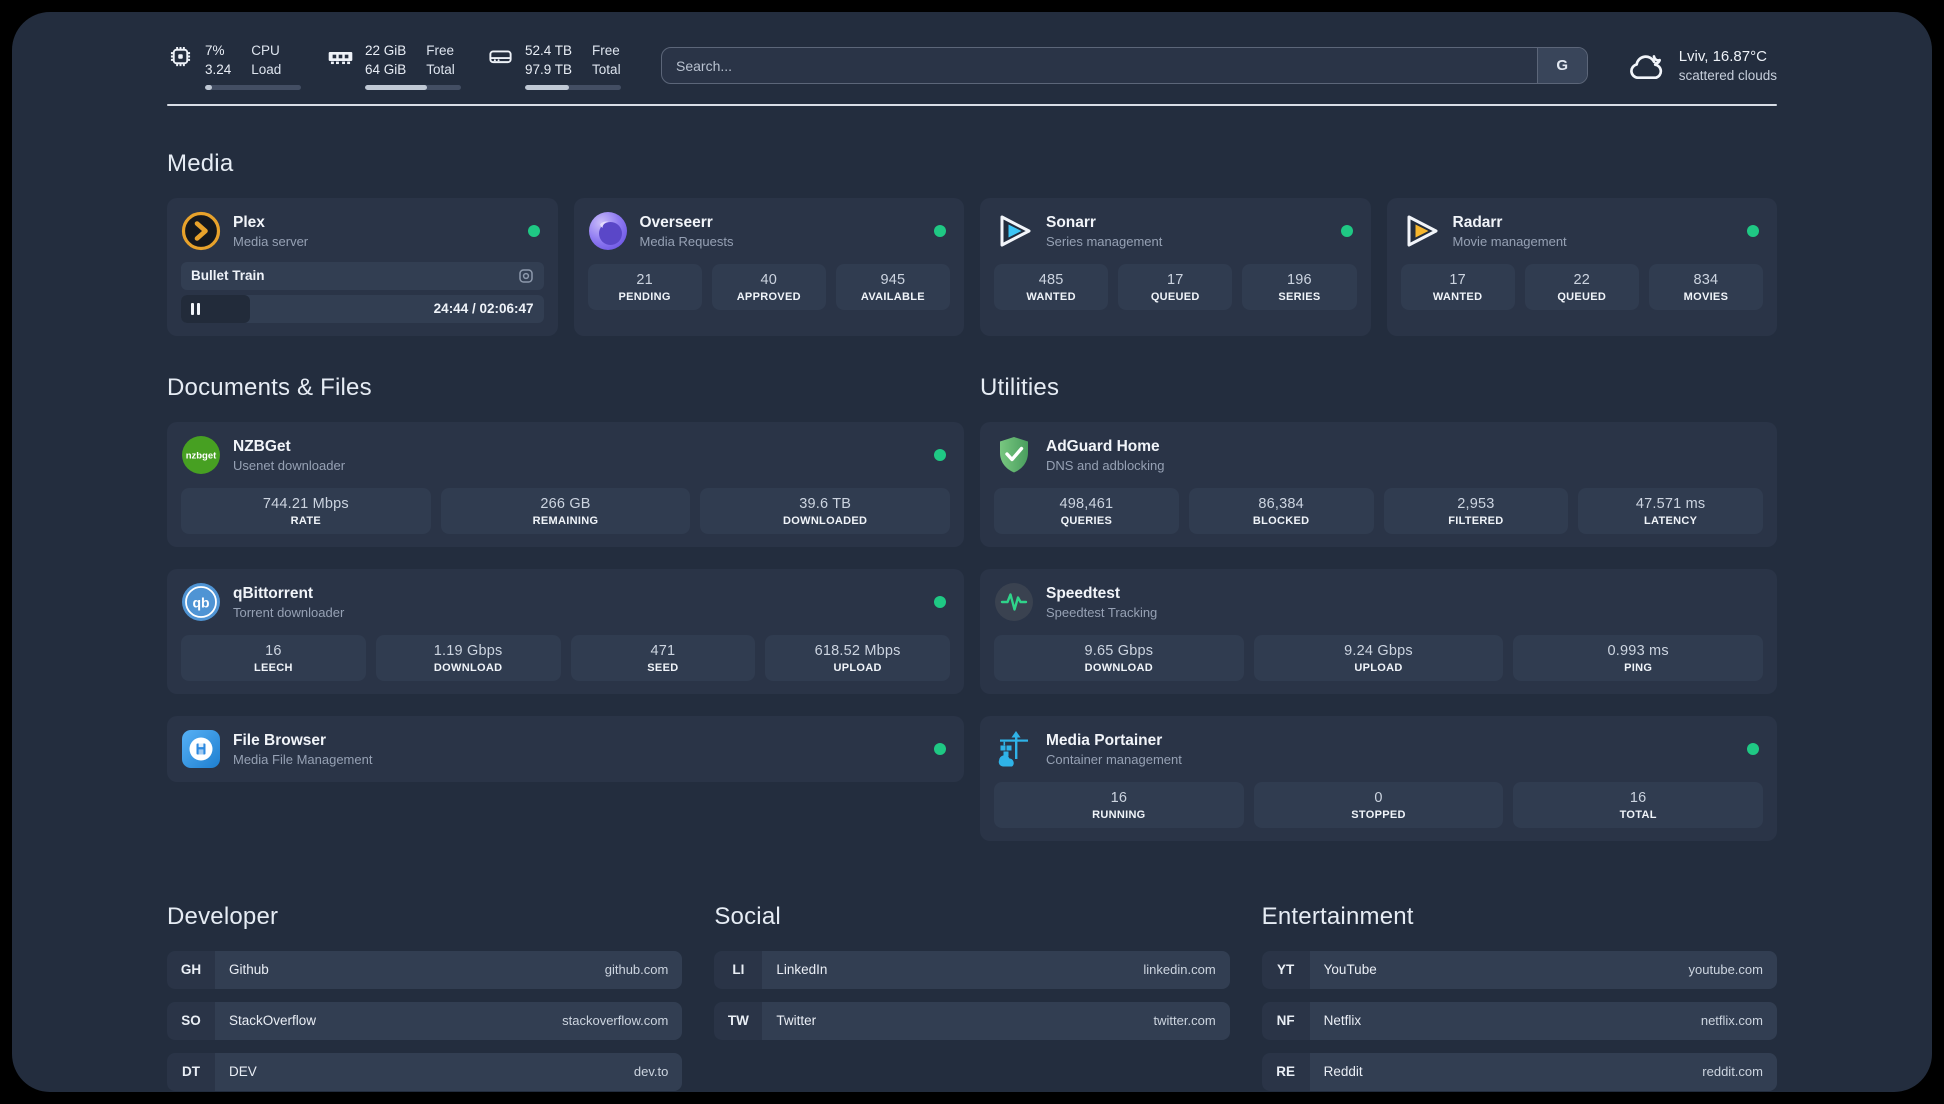  What do you see at coordinates (425, 969) in the screenshot?
I see `bookmark-github: GH Github github.com` at bounding box center [425, 969].